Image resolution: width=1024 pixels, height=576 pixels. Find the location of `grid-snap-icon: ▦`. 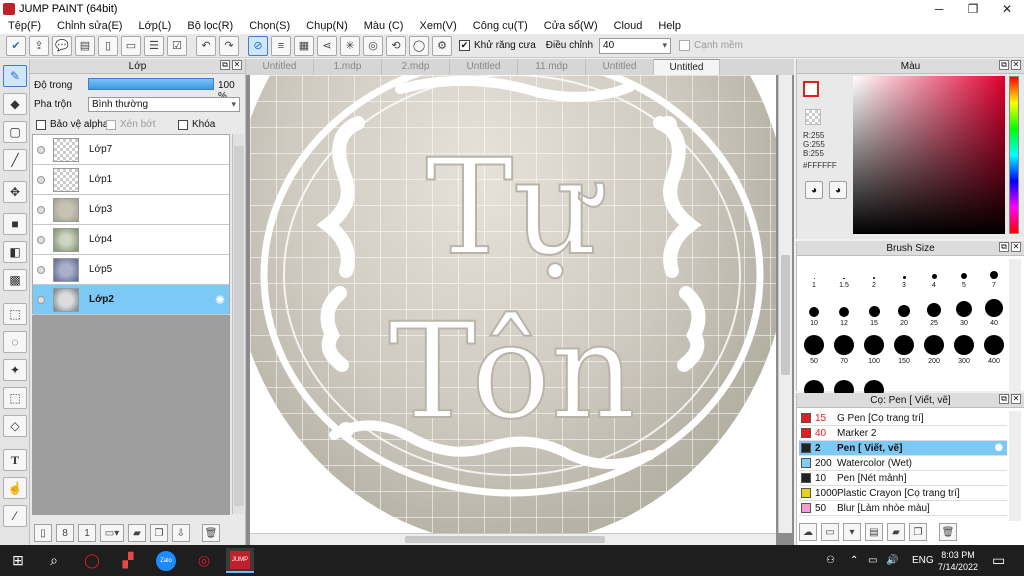

grid-snap-icon: ▦ is located at coordinates (304, 45).